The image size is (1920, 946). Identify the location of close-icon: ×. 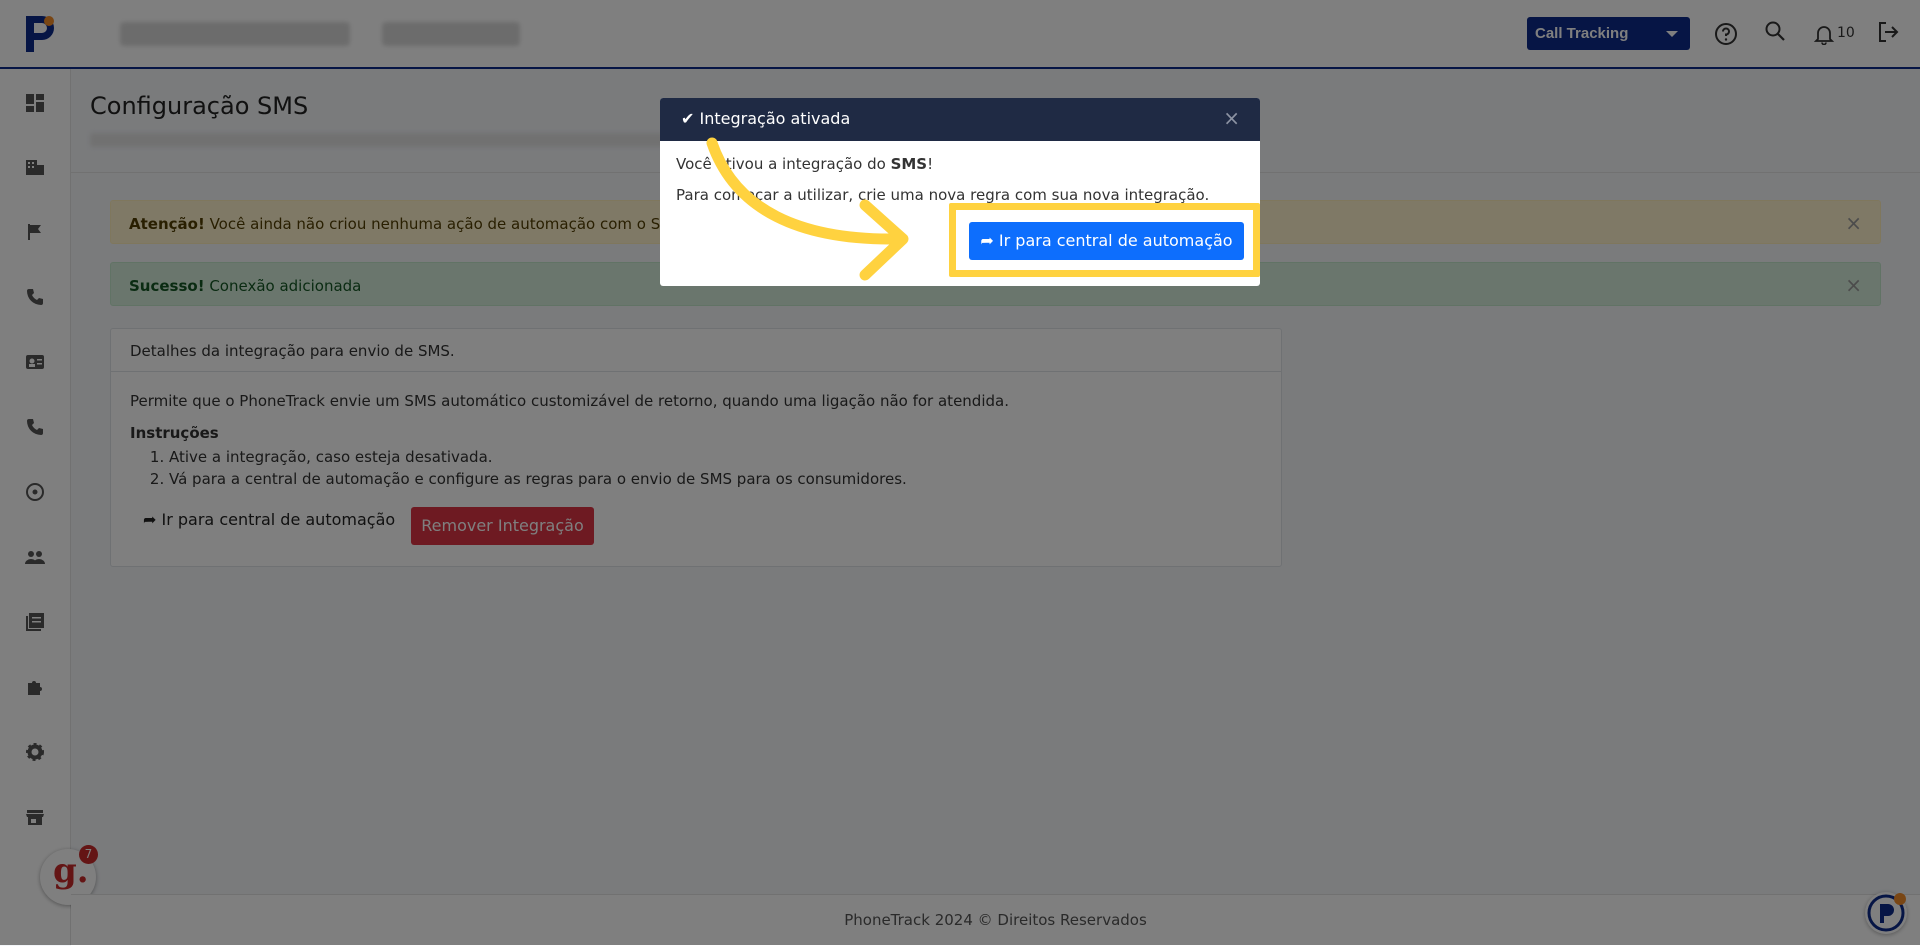
(1231, 118).